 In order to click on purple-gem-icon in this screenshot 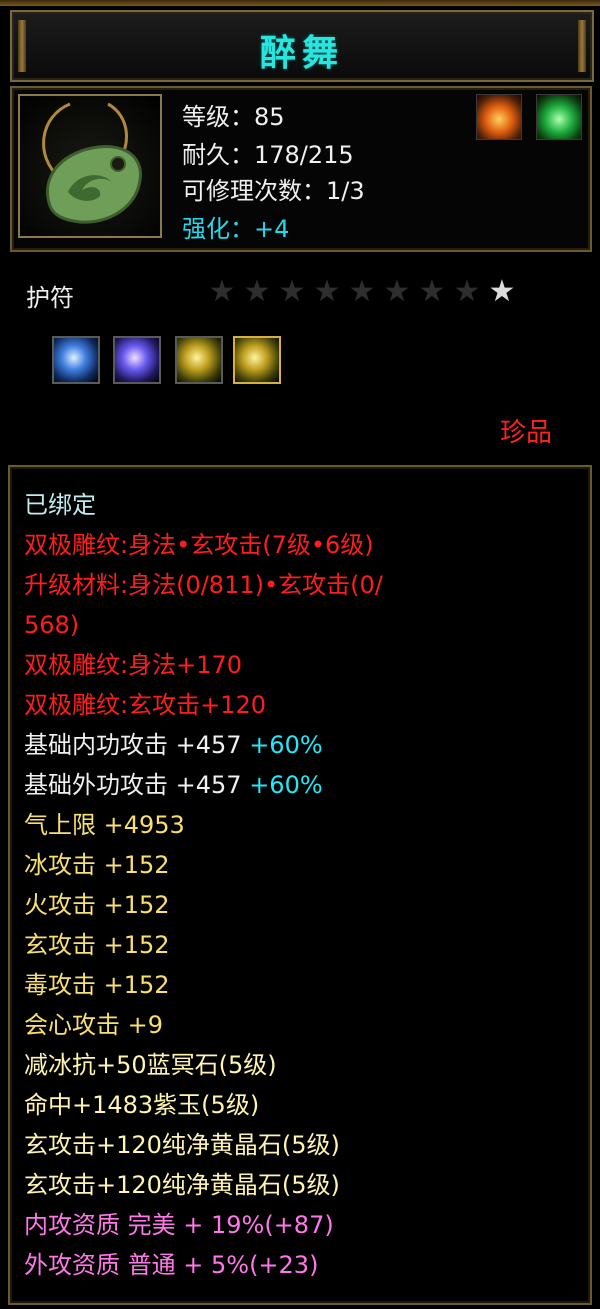, I will do `click(137, 360)`.